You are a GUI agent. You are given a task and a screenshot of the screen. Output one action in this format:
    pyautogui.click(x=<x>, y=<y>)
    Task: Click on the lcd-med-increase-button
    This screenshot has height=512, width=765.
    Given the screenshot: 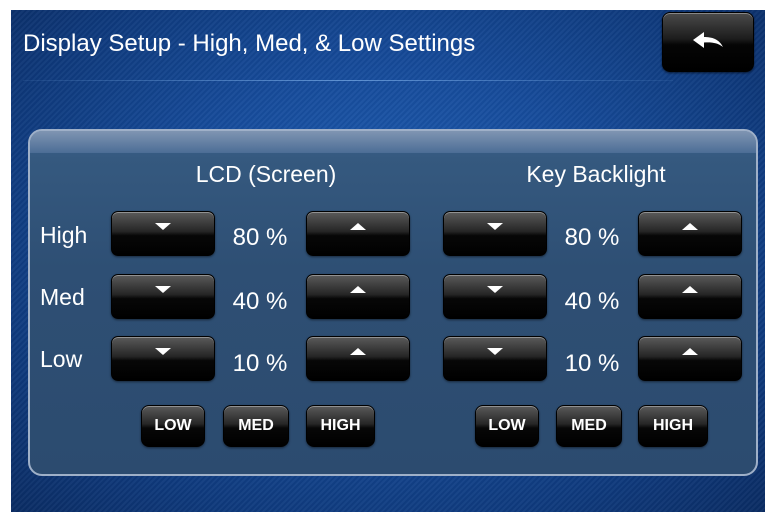 What is the action you would take?
    pyautogui.click(x=358, y=296)
    